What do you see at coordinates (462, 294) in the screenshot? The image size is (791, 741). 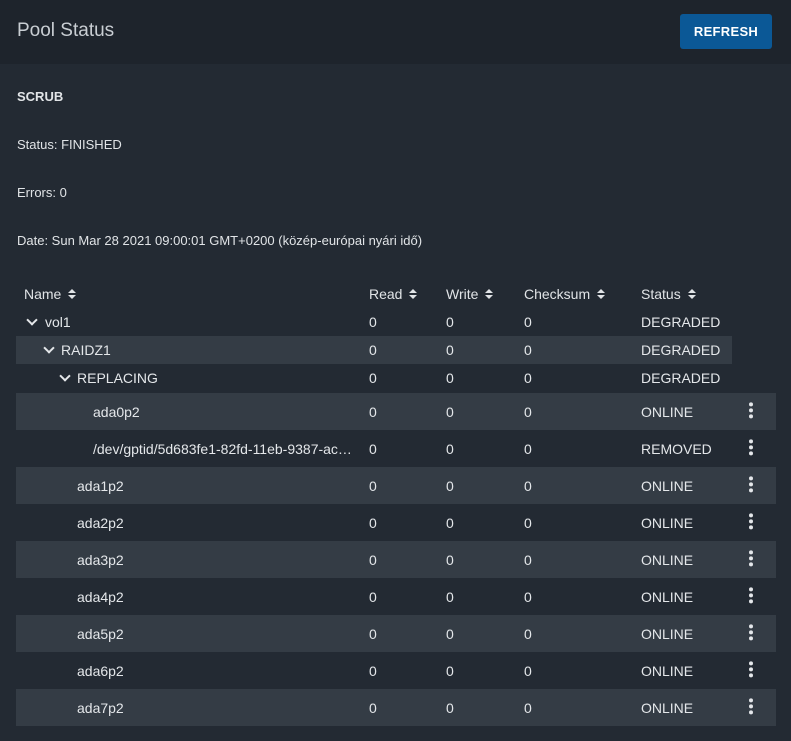 I see `column-label: Write` at bounding box center [462, 294].